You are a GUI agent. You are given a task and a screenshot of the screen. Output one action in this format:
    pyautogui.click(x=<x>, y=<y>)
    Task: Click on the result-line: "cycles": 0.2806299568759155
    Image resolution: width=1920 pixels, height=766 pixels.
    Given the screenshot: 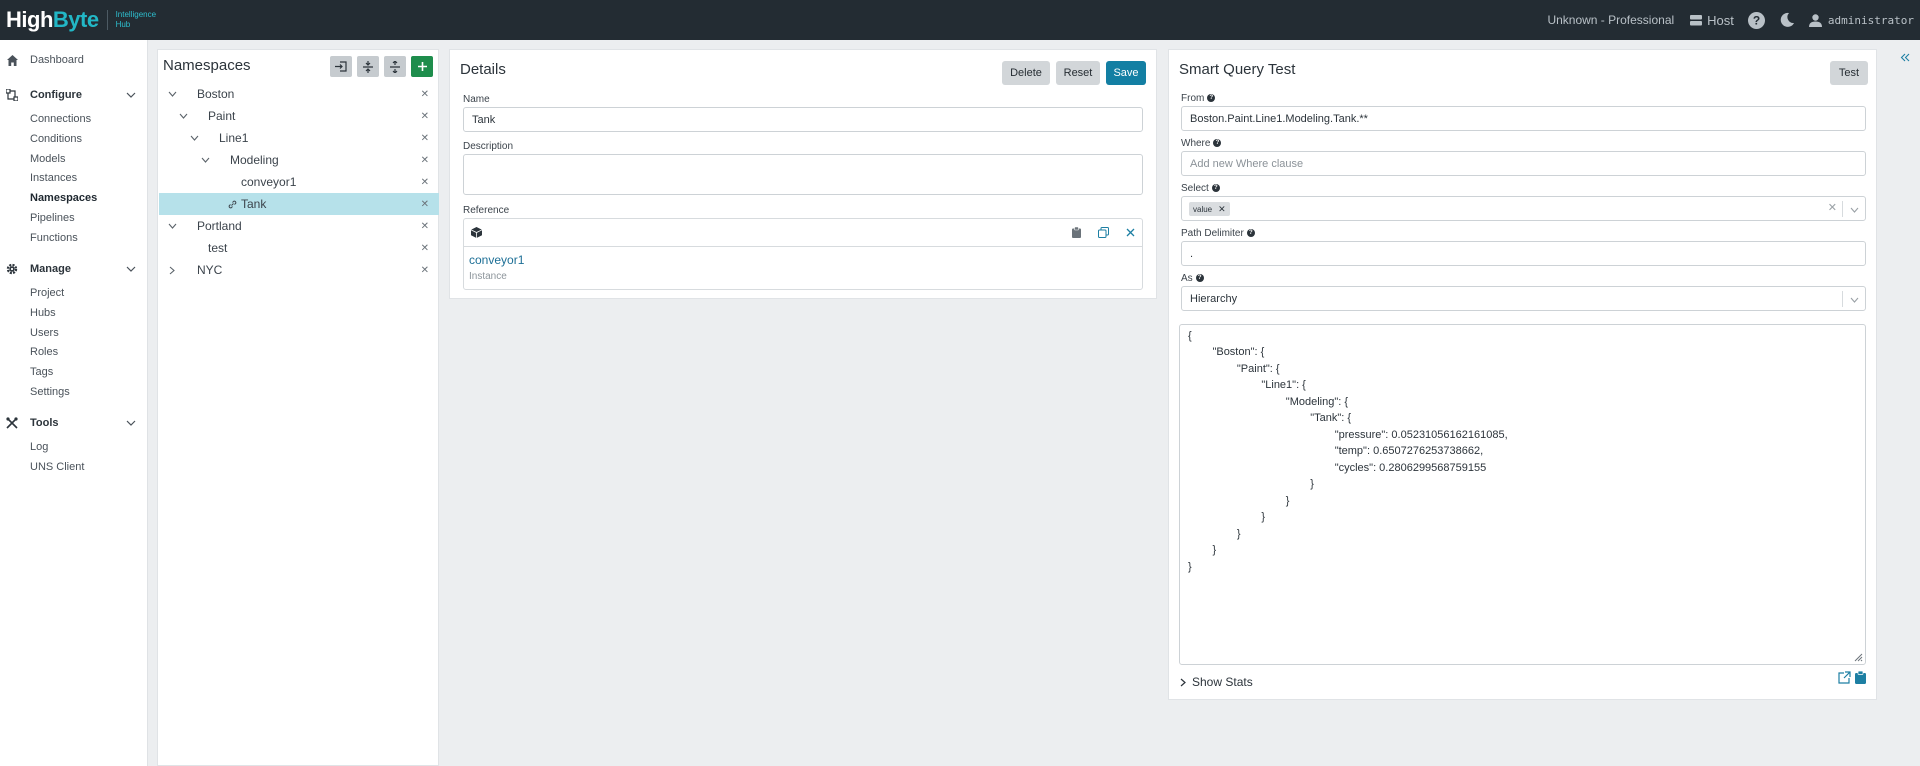 What is the action you would take?
    pyautogui.click(x=1337, y=468)
    